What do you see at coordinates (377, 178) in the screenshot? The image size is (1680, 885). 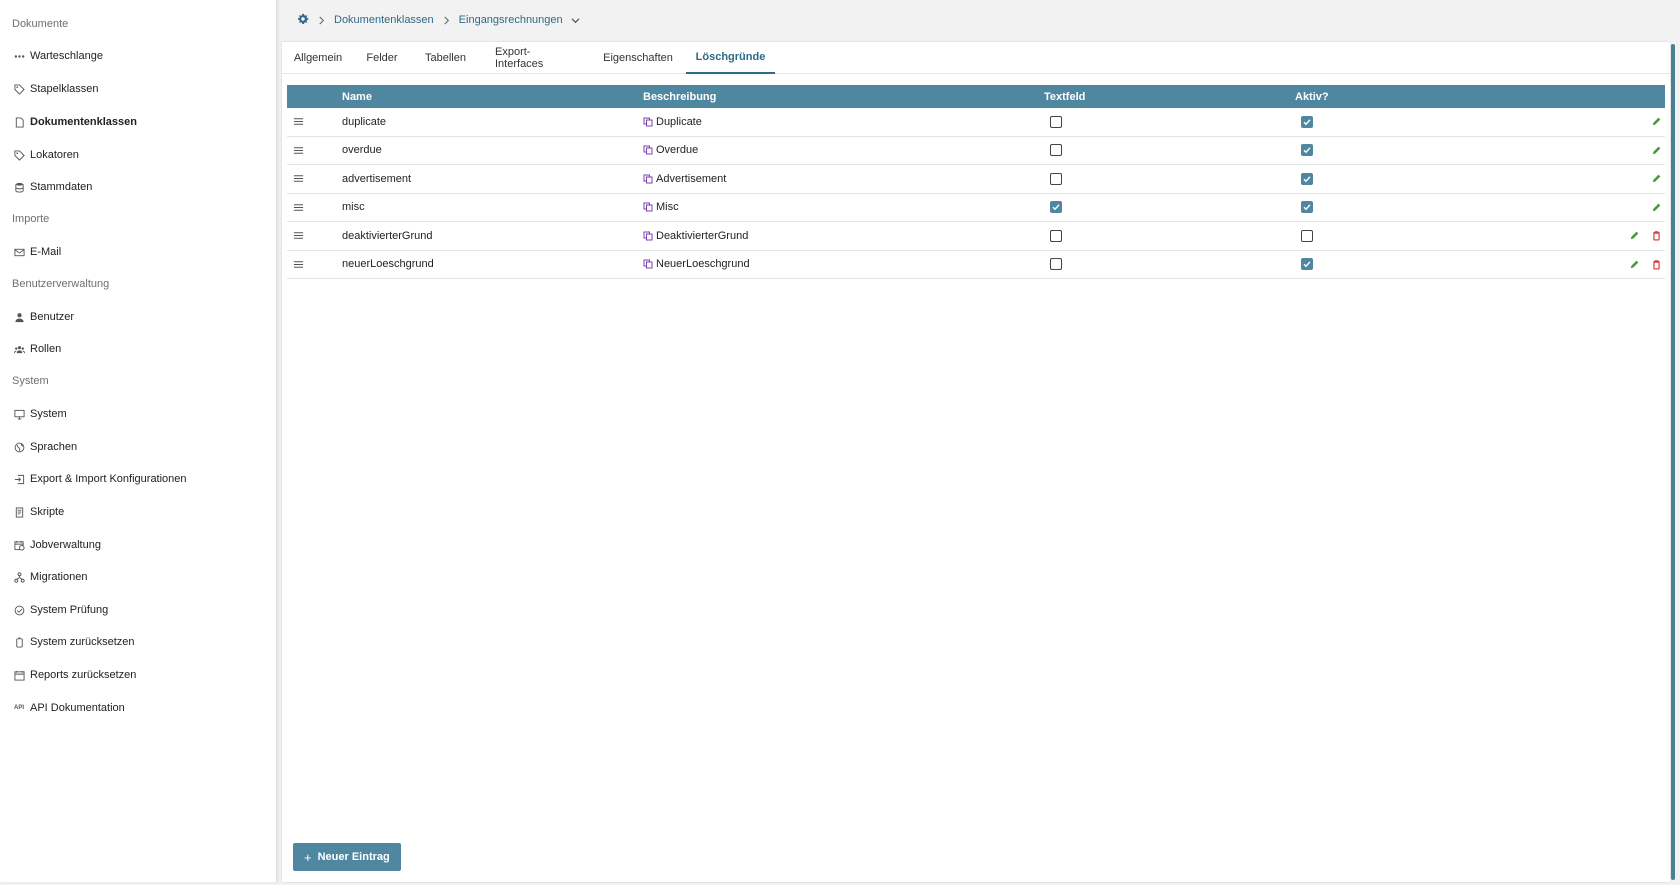 I see `cell-name: advertisement` at bounding box center [377, 178].